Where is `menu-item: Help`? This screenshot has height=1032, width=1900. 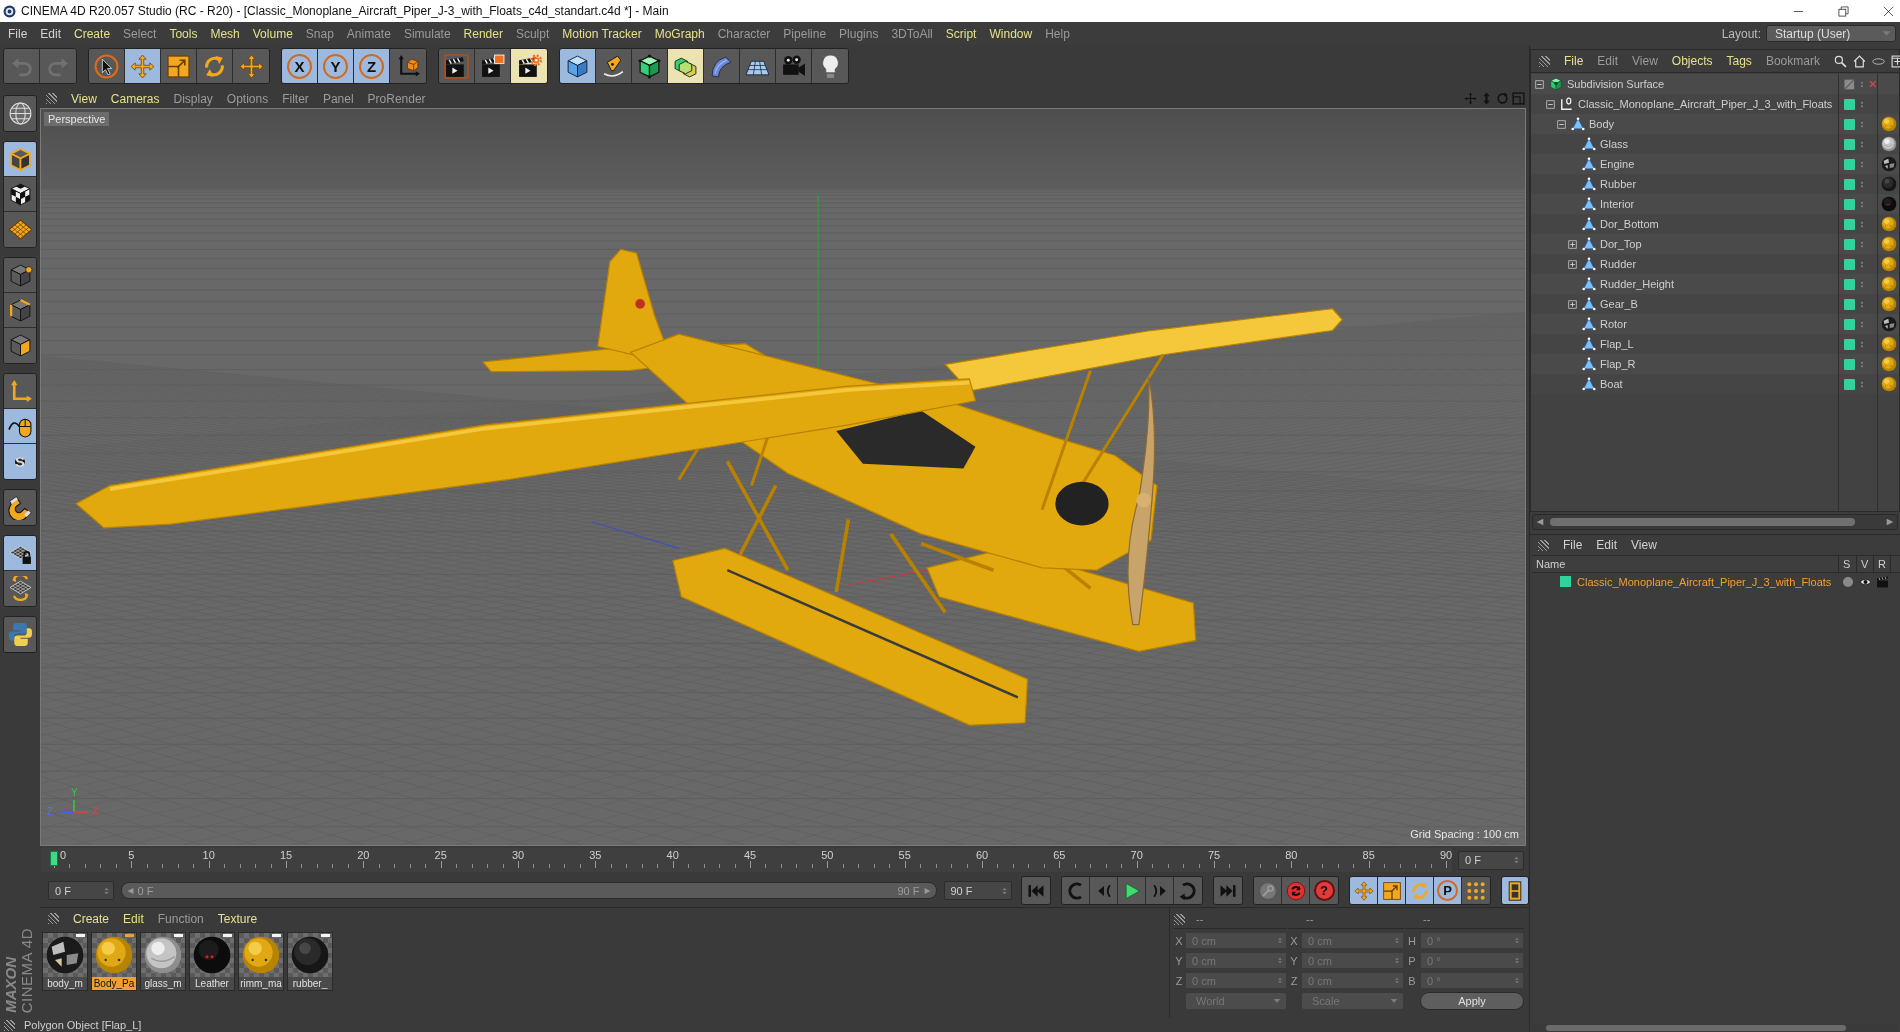
menu-item: Help is located at coordinates (1057, 33).